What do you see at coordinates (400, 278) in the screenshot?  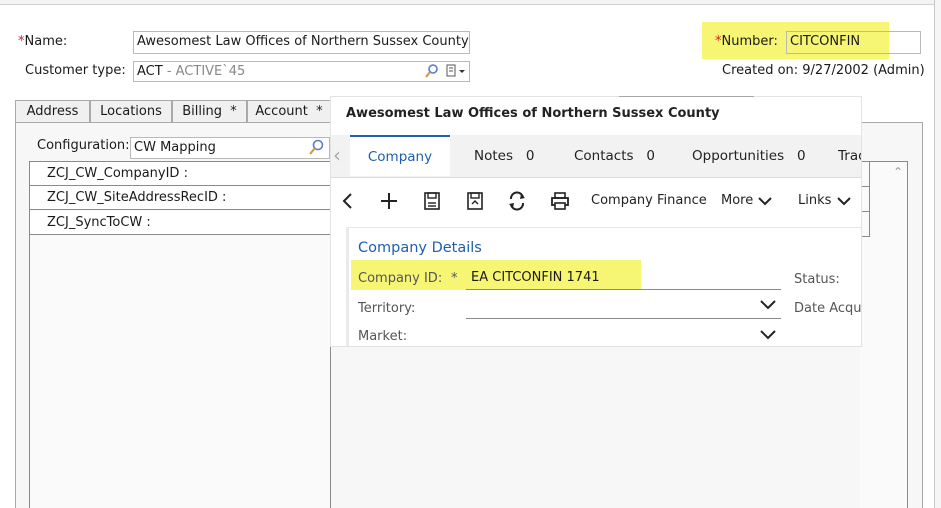 I see `company-id-label: Company ID:` at bounding box center [400, 278].